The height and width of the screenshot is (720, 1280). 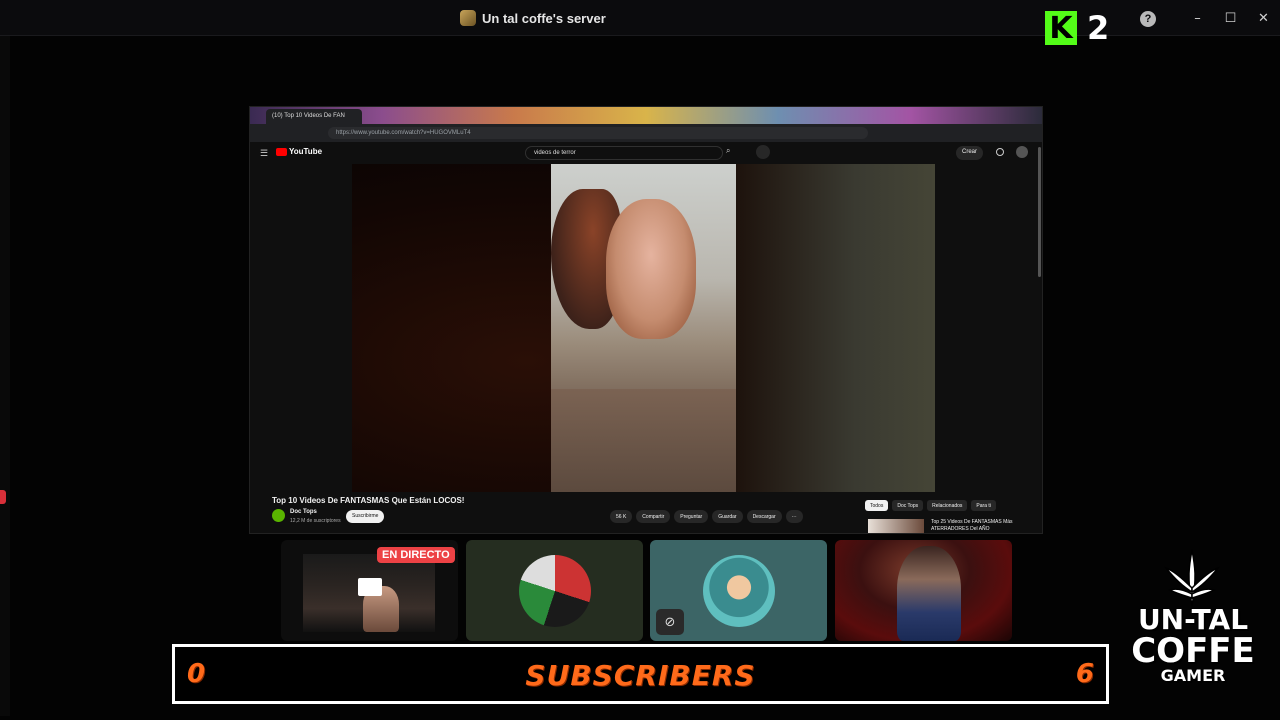 I want to click on account-avatar, so click(x=1022, y=152).